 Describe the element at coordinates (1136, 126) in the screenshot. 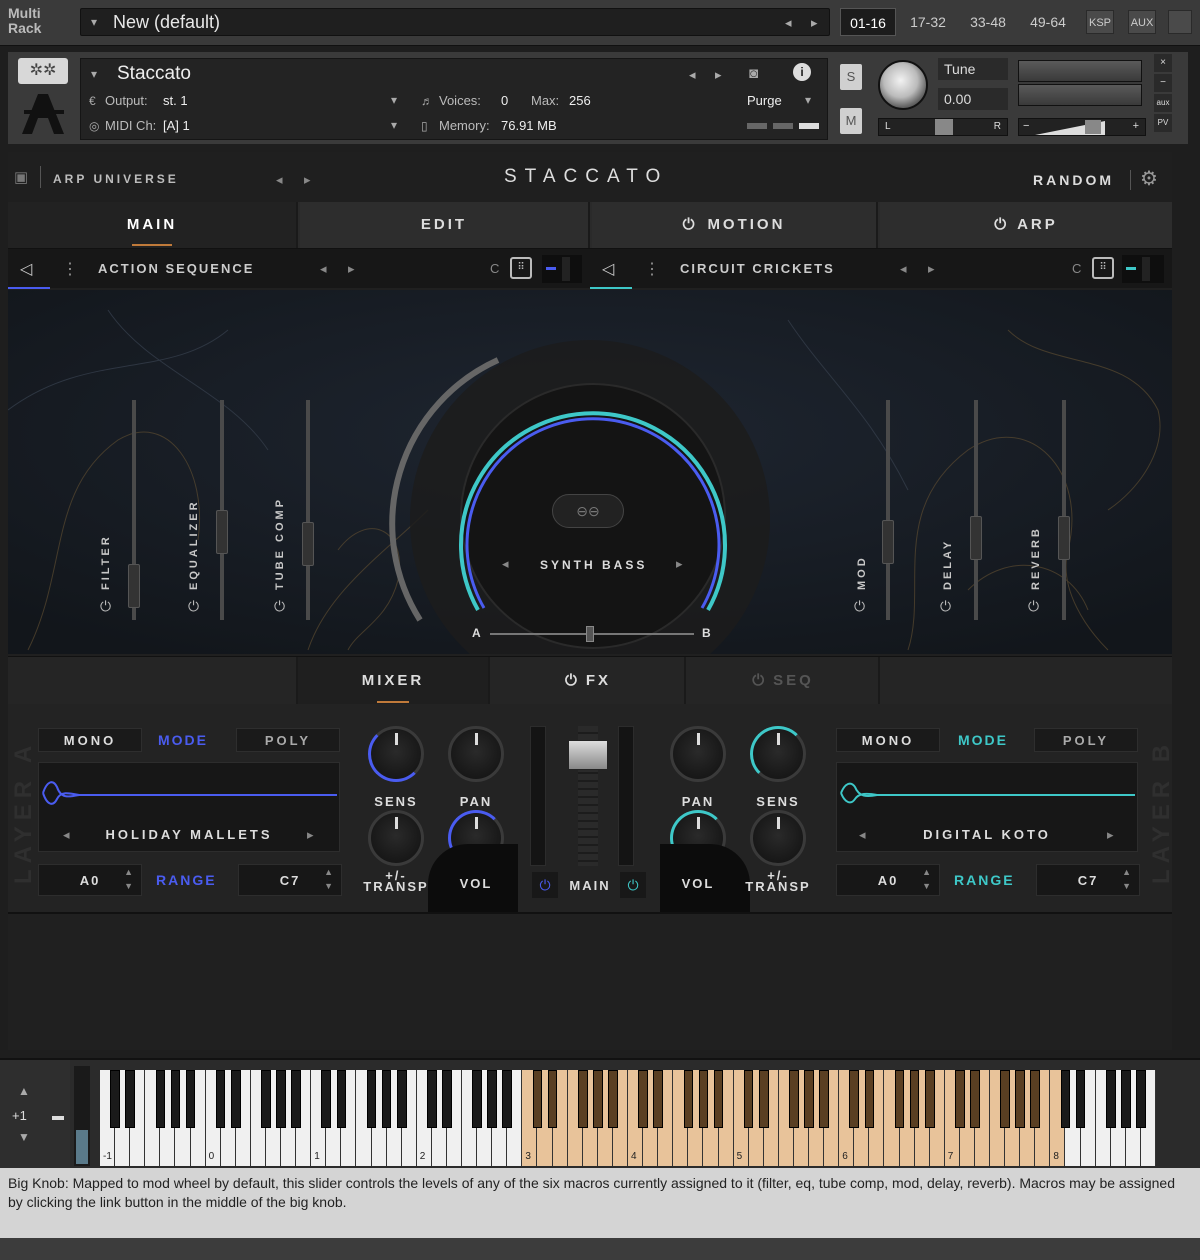

I see `plus-icon: +` at that location.